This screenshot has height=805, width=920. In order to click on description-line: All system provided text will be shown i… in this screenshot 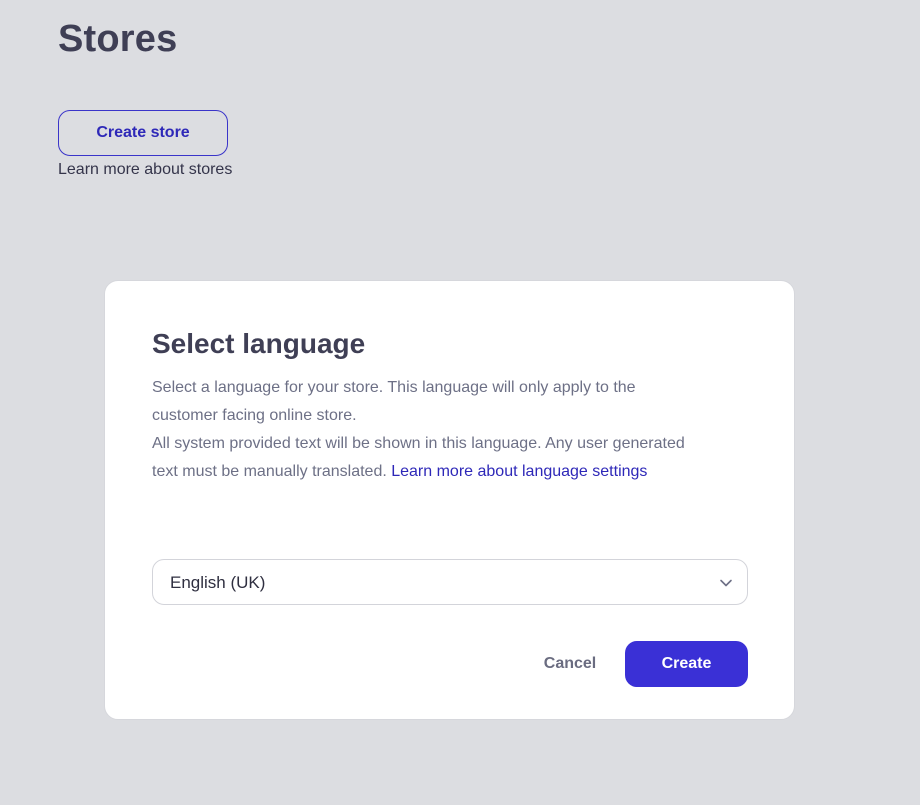, I will do `click(418, 443)`.